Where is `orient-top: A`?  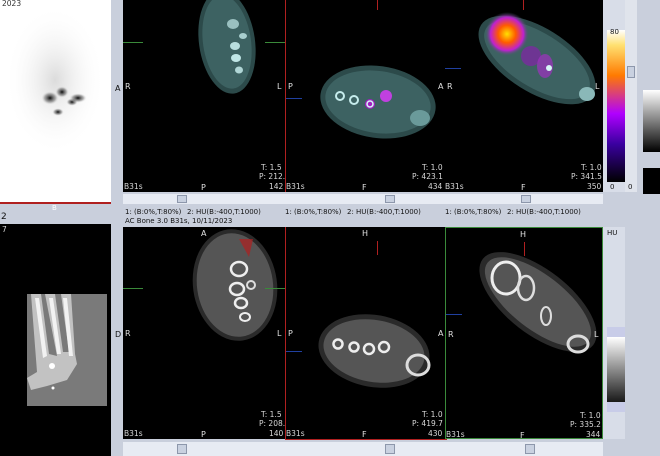
orient-top: A is located at coordinates (204, 233).